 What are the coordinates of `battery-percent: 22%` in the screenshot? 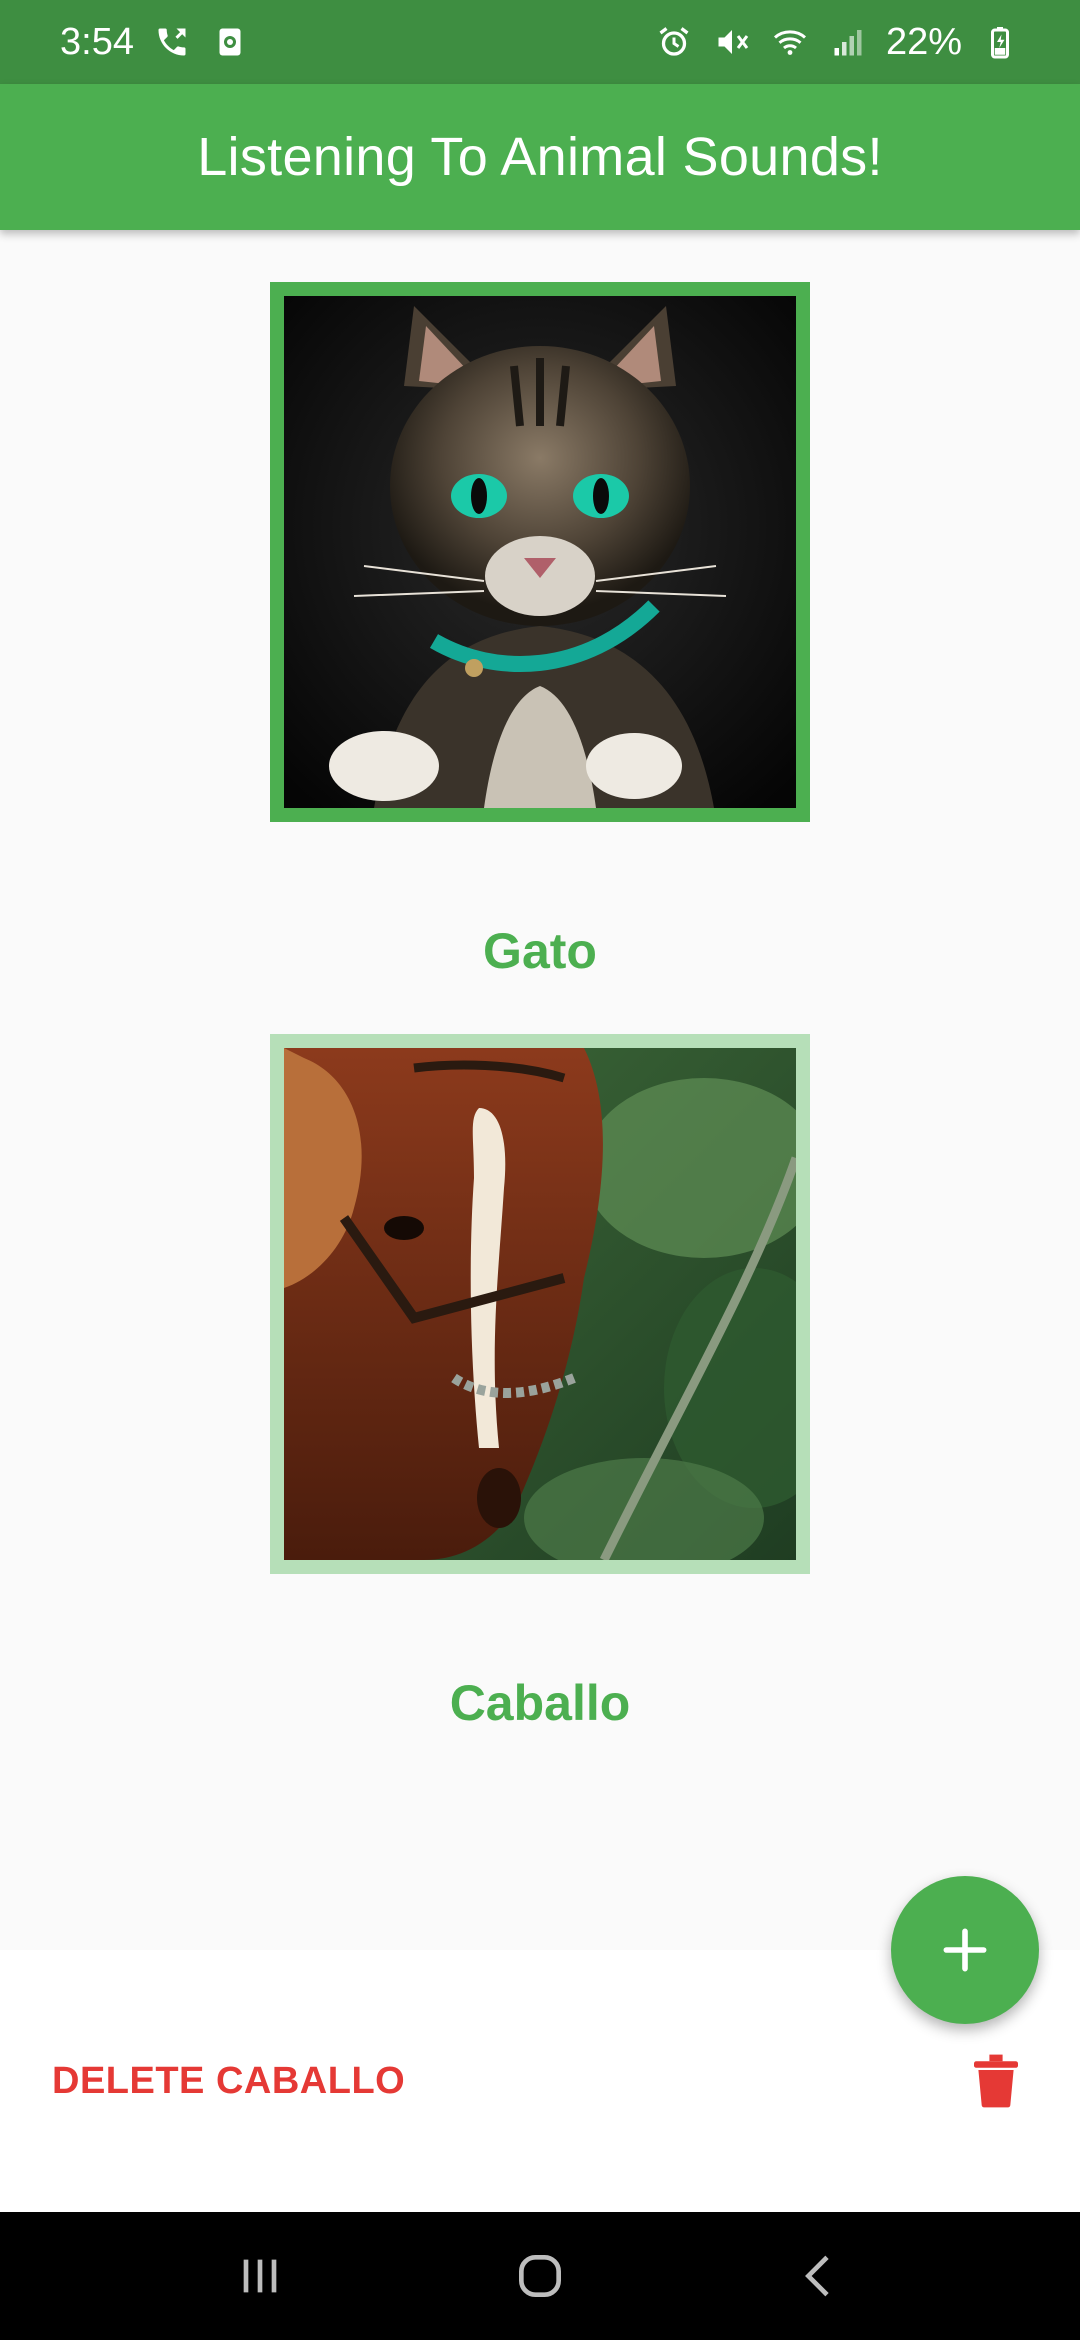 It's located at (923, 41).